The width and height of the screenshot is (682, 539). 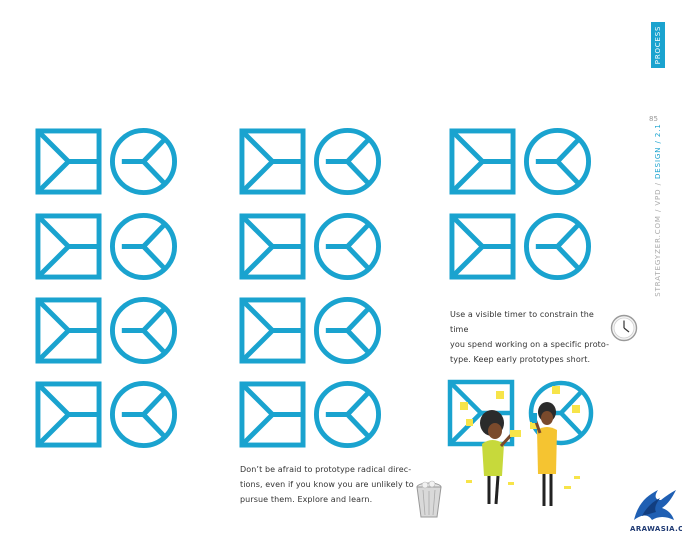 I want to click on waste-basket-icon, so click(x=429, y=500).